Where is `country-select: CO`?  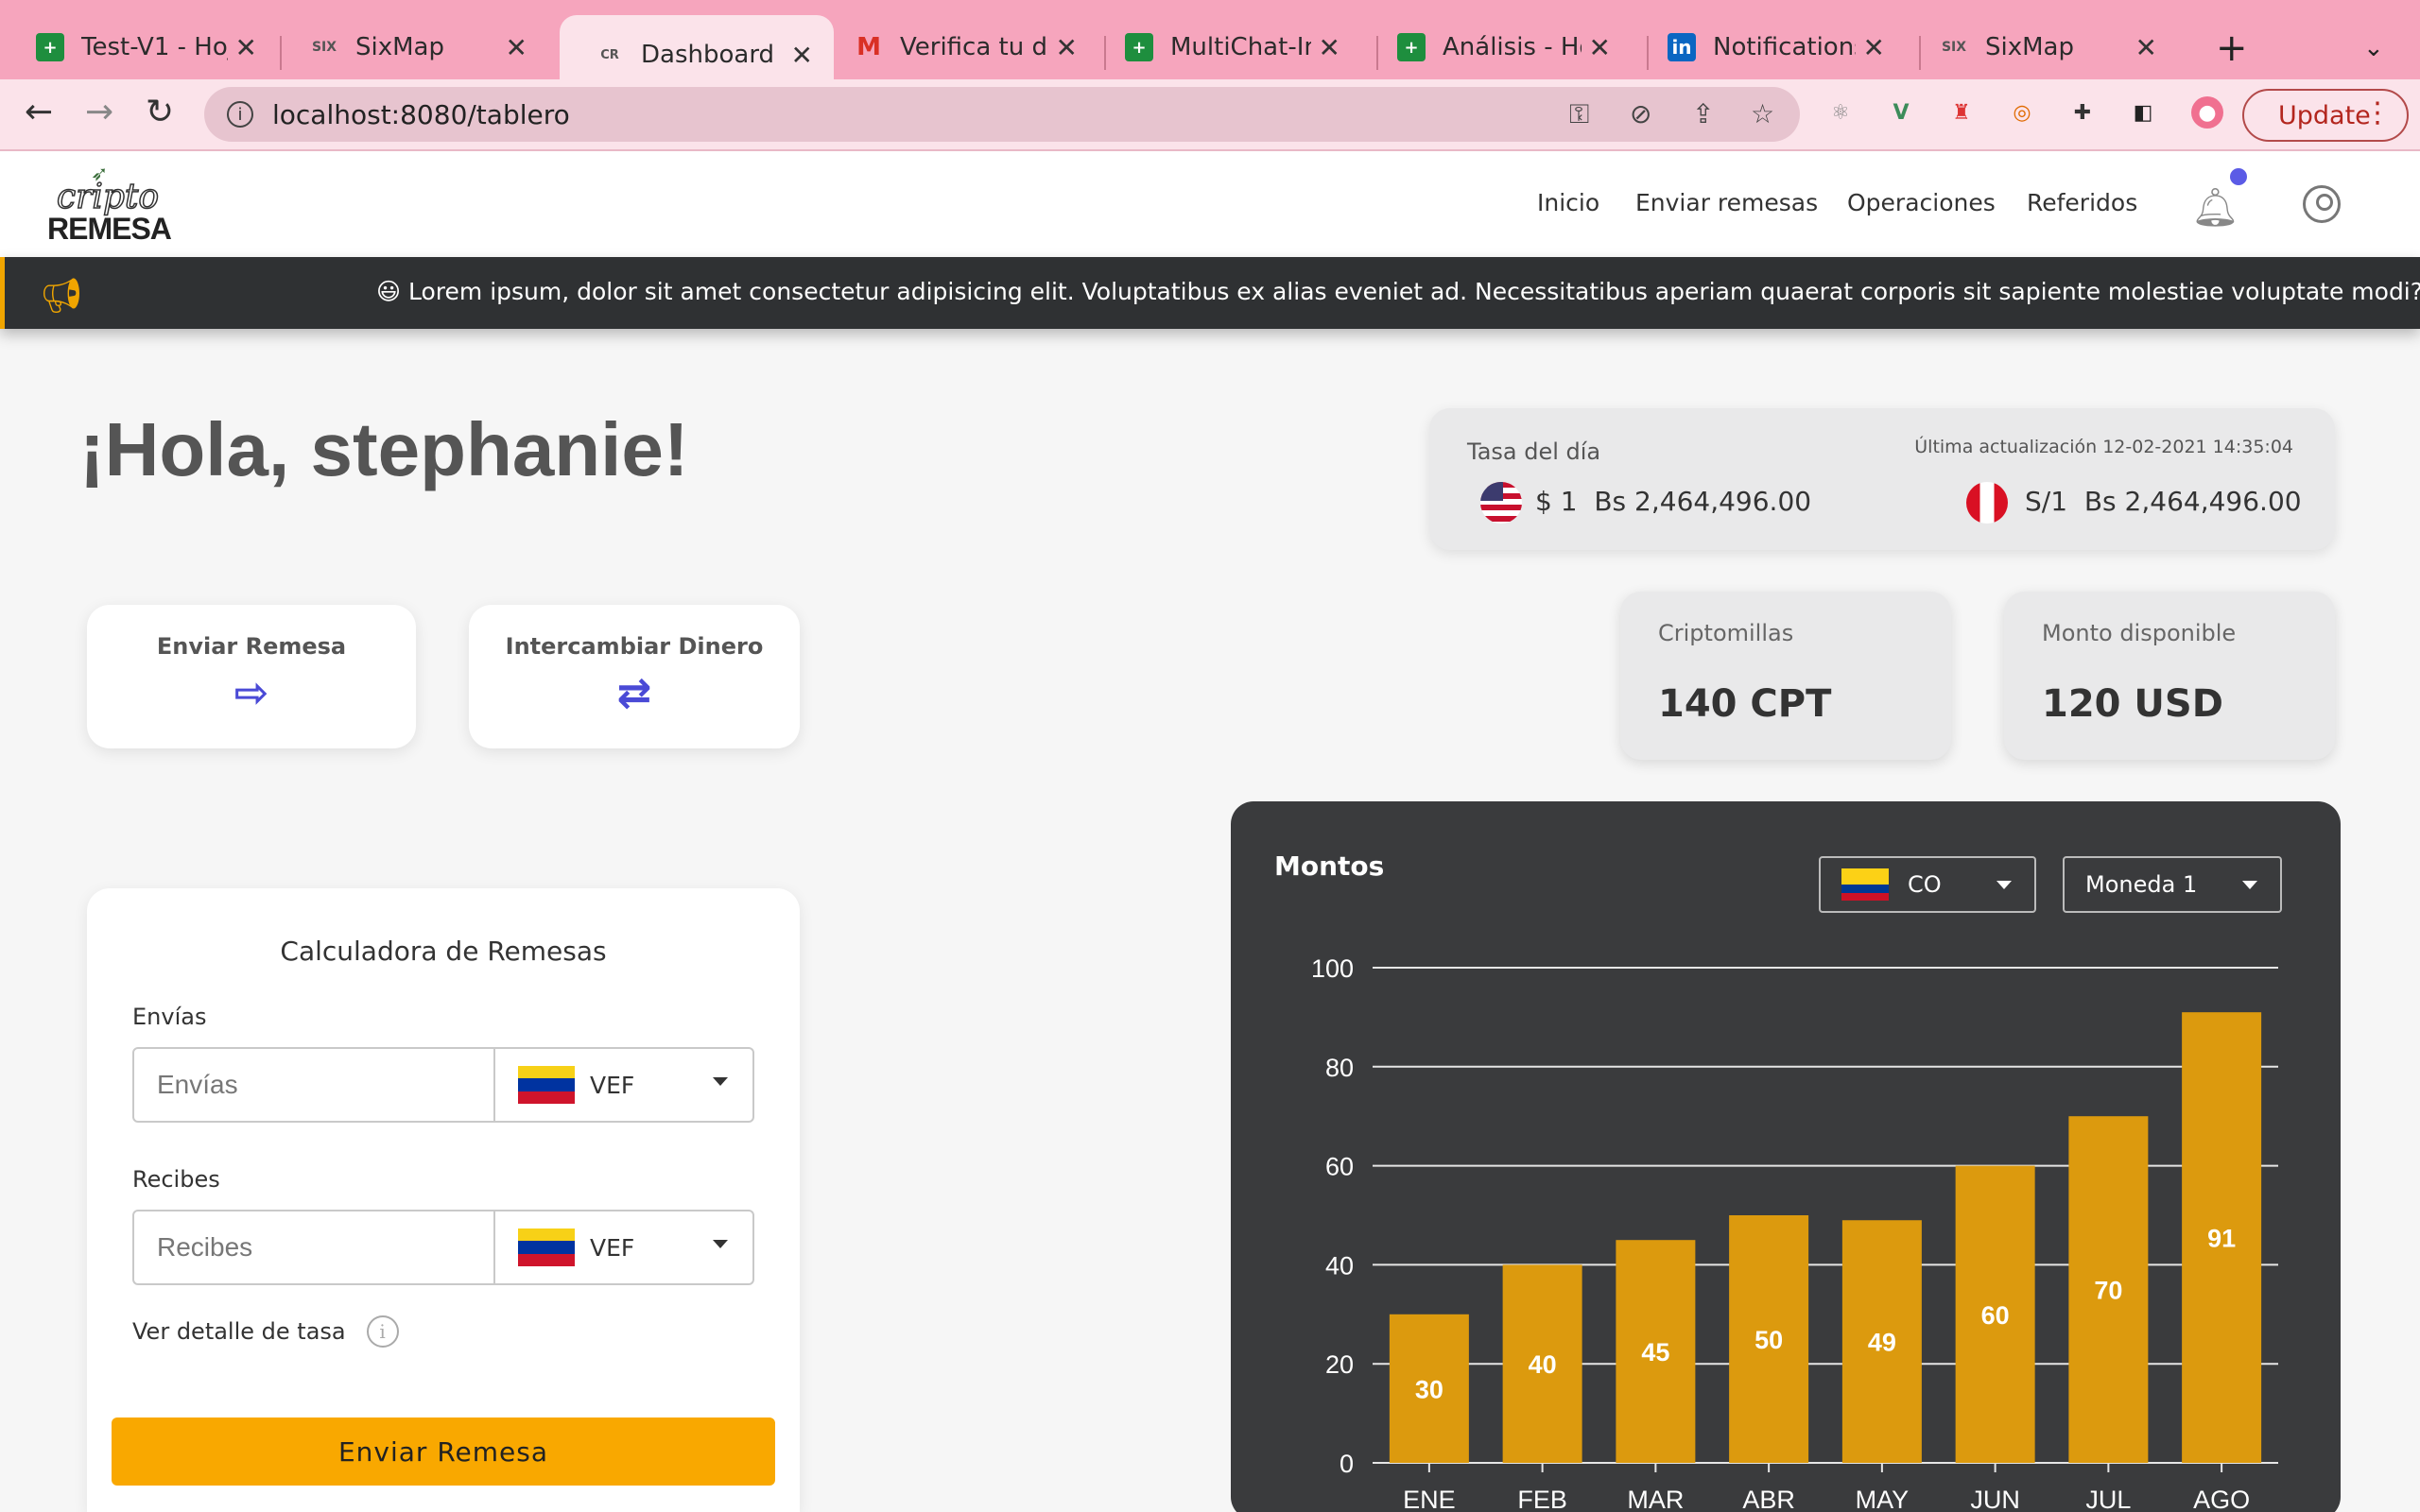 country-select: CO is located at coordinates (1928, 884).